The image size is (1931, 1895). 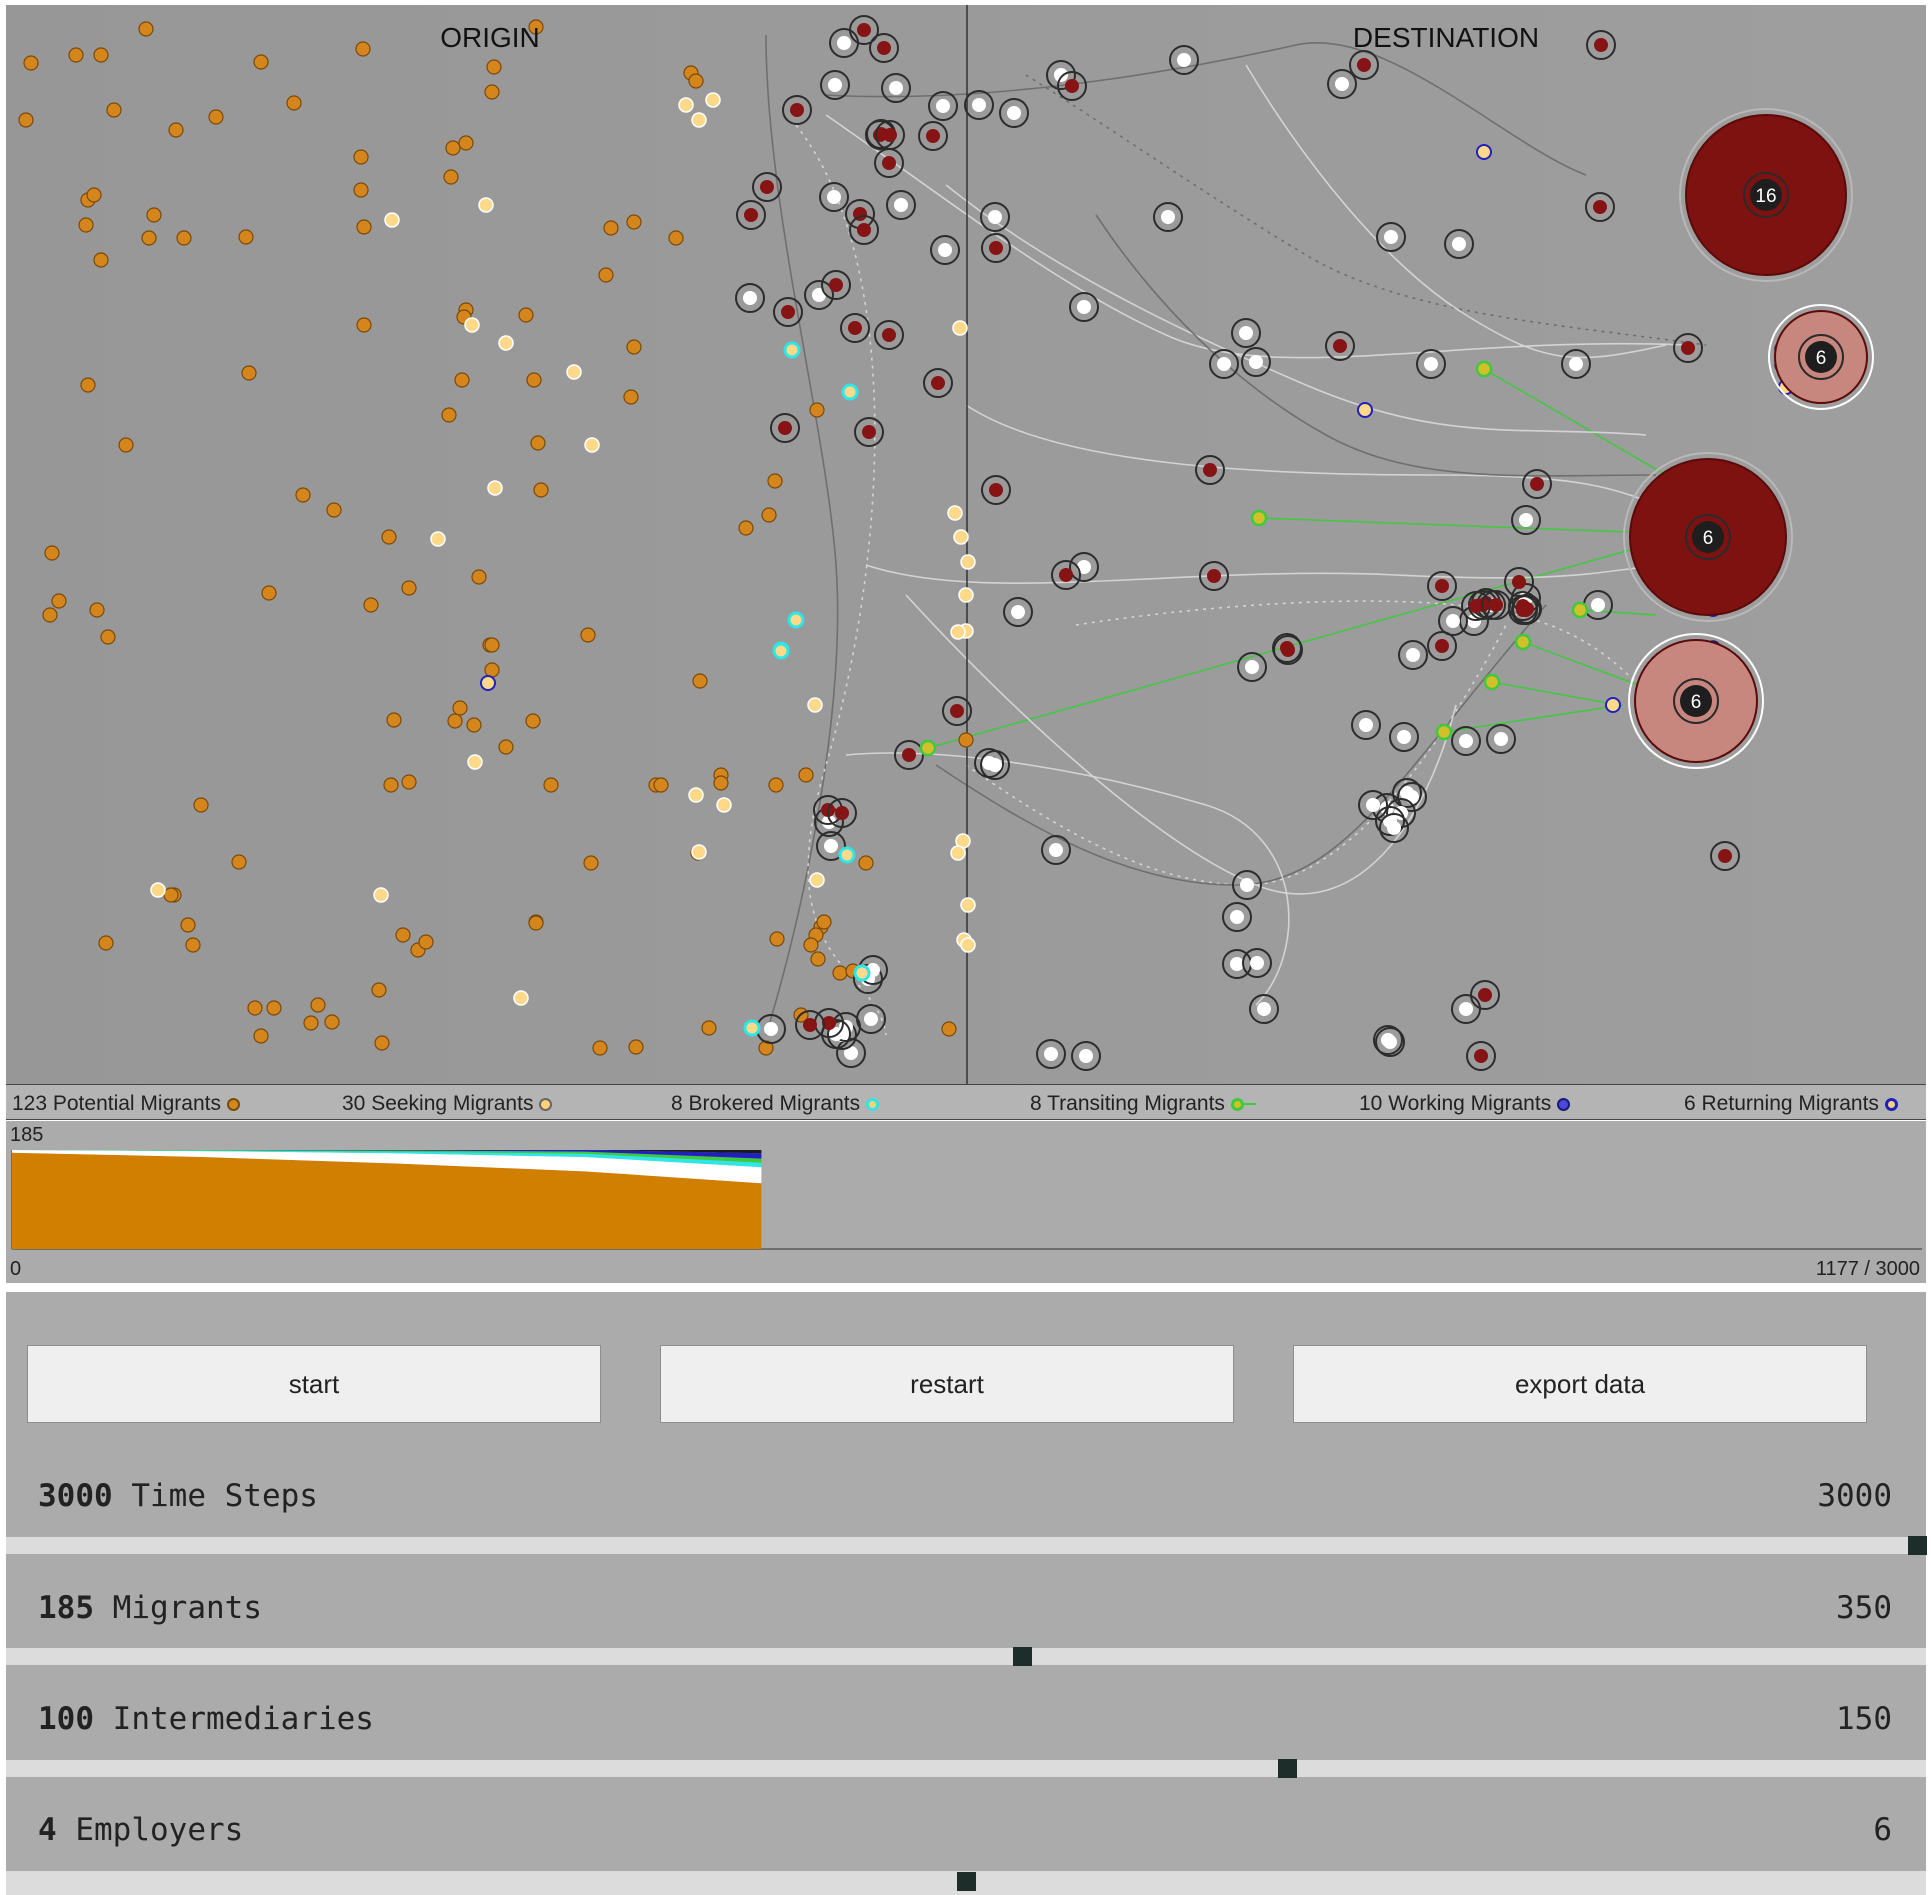 What do you see at coordinates (1791, 1104) in the screenshot?
I see `legend-returning: 6 Returning Migrants` at bounding box center [1791, 1104].